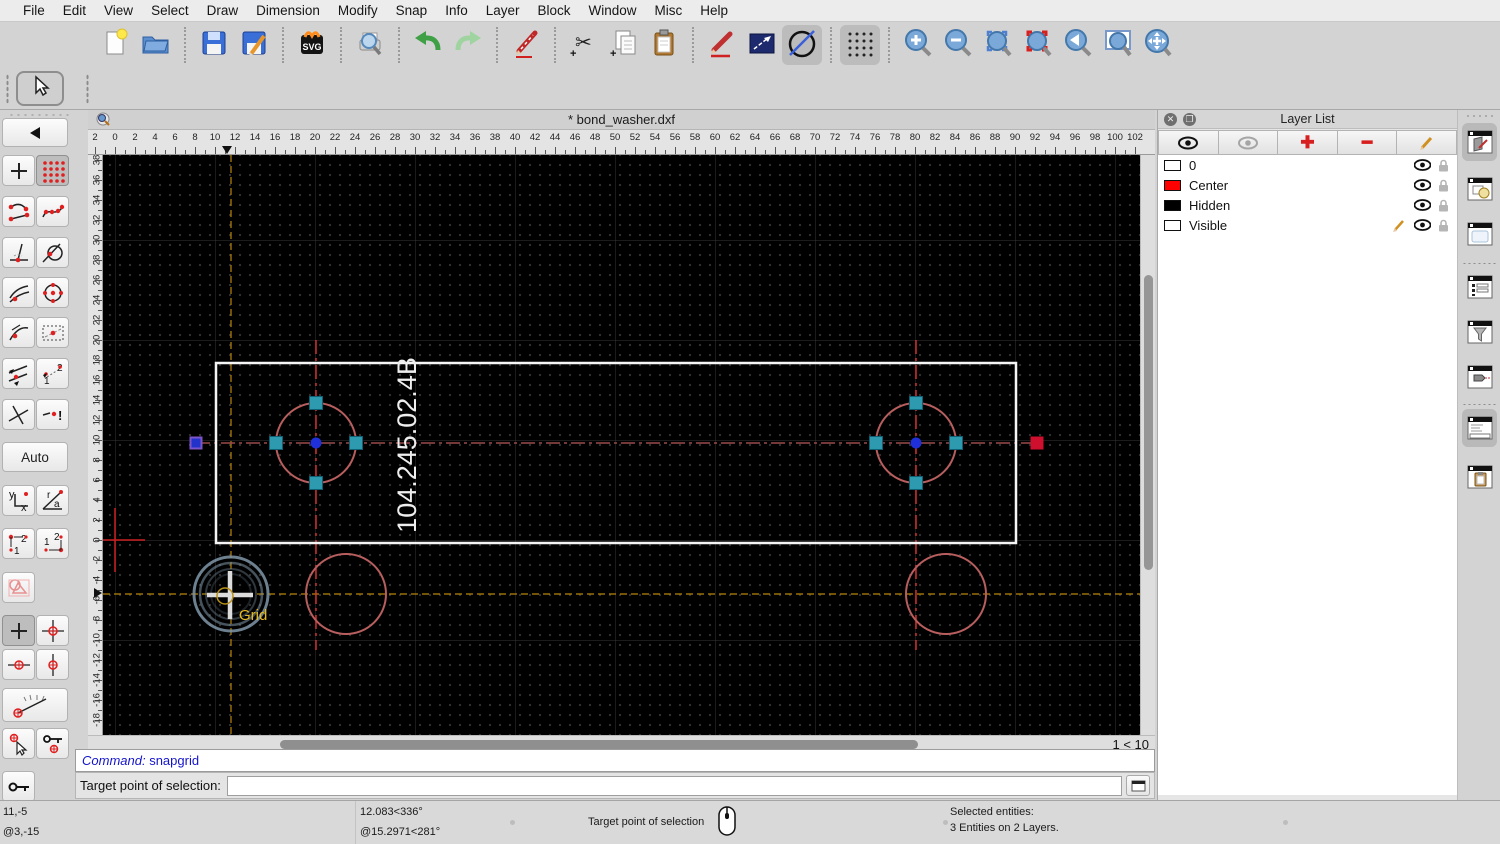 The image size is (1500, 844). What do you see at coordinates (621, 120) in the screenshot?
I see `document-titlebar: * bond_washer.dxf` at bounding box center [621, 120].